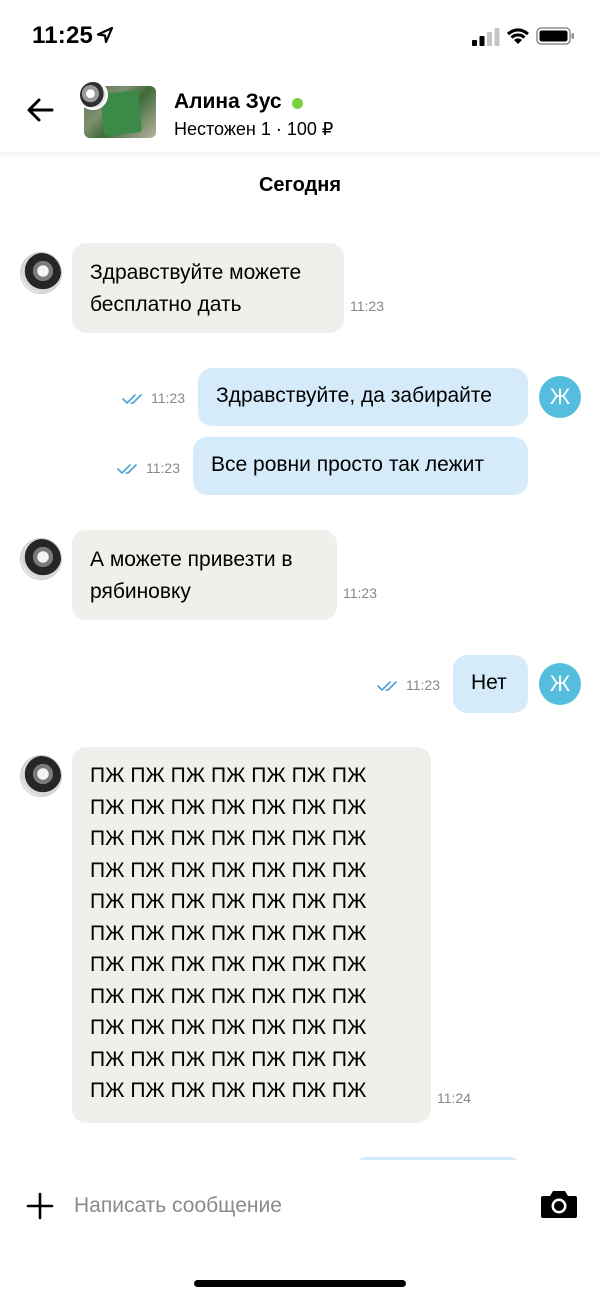  I want to click on message-bubble-incoming: А можете привезти в рябиновку, so click(204, 575).